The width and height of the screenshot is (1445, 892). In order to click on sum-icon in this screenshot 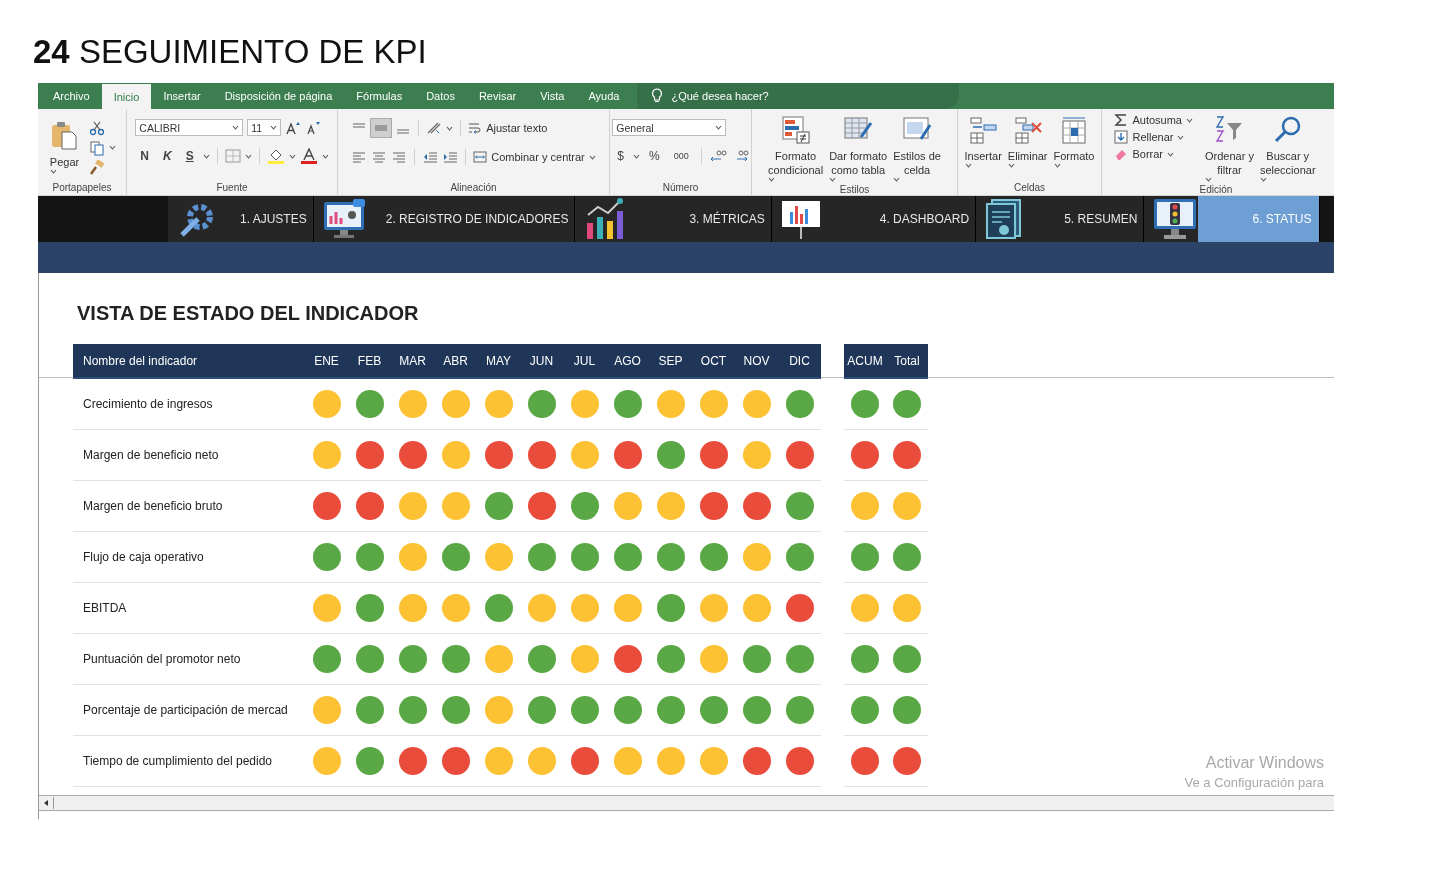, I will do `click(1121, 120)`.